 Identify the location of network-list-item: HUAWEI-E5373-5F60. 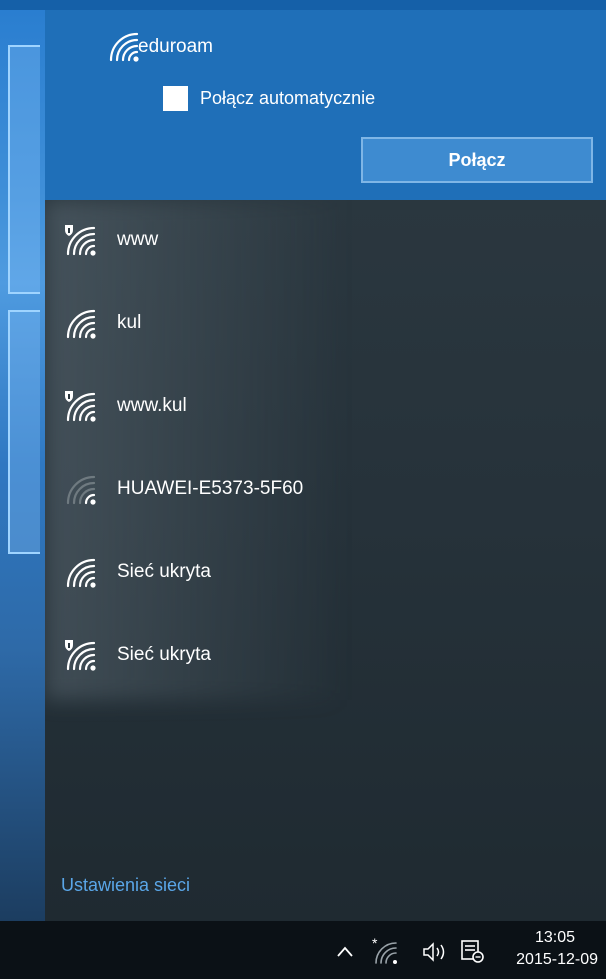
(325, 489).